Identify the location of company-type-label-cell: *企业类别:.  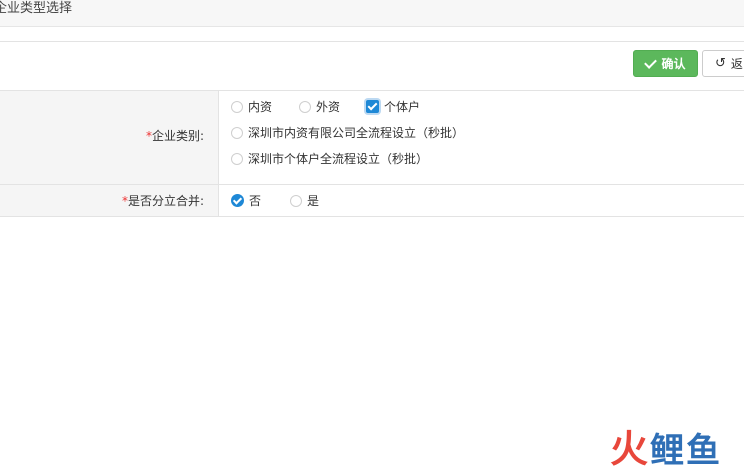
(109, 137).